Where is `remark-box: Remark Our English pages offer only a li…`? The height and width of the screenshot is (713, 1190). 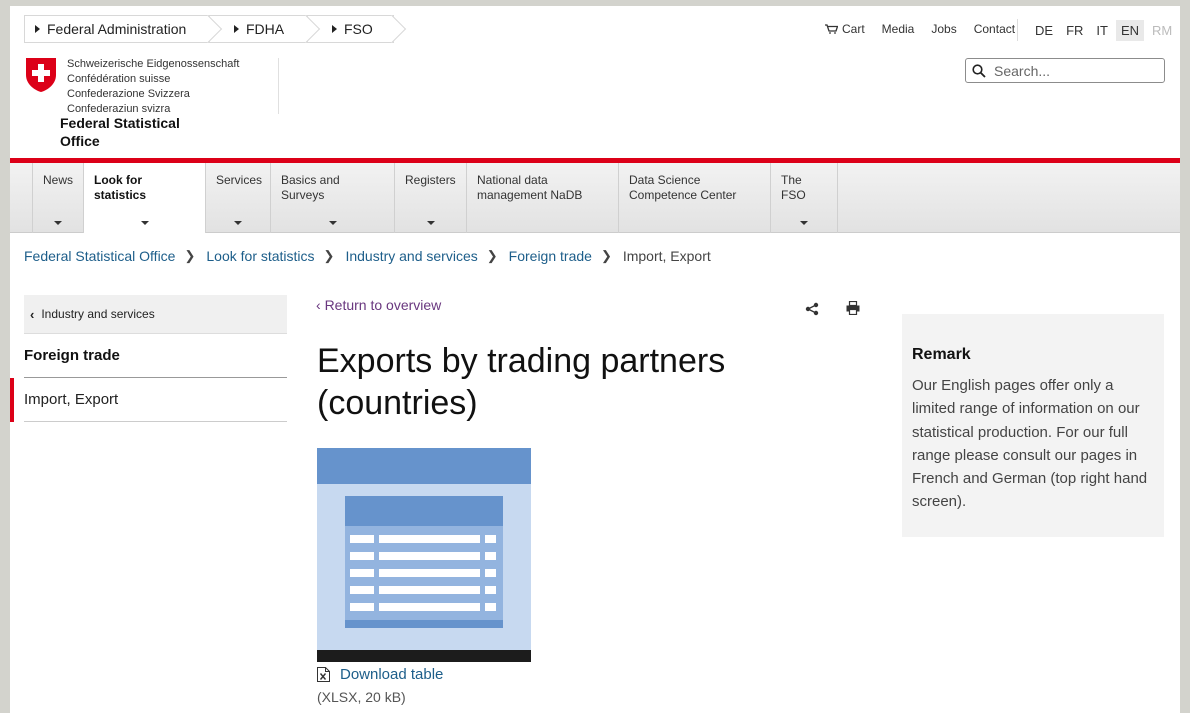 remark-box: Remark Our English pages offer only a li… is located at coordinates (1033, 425).